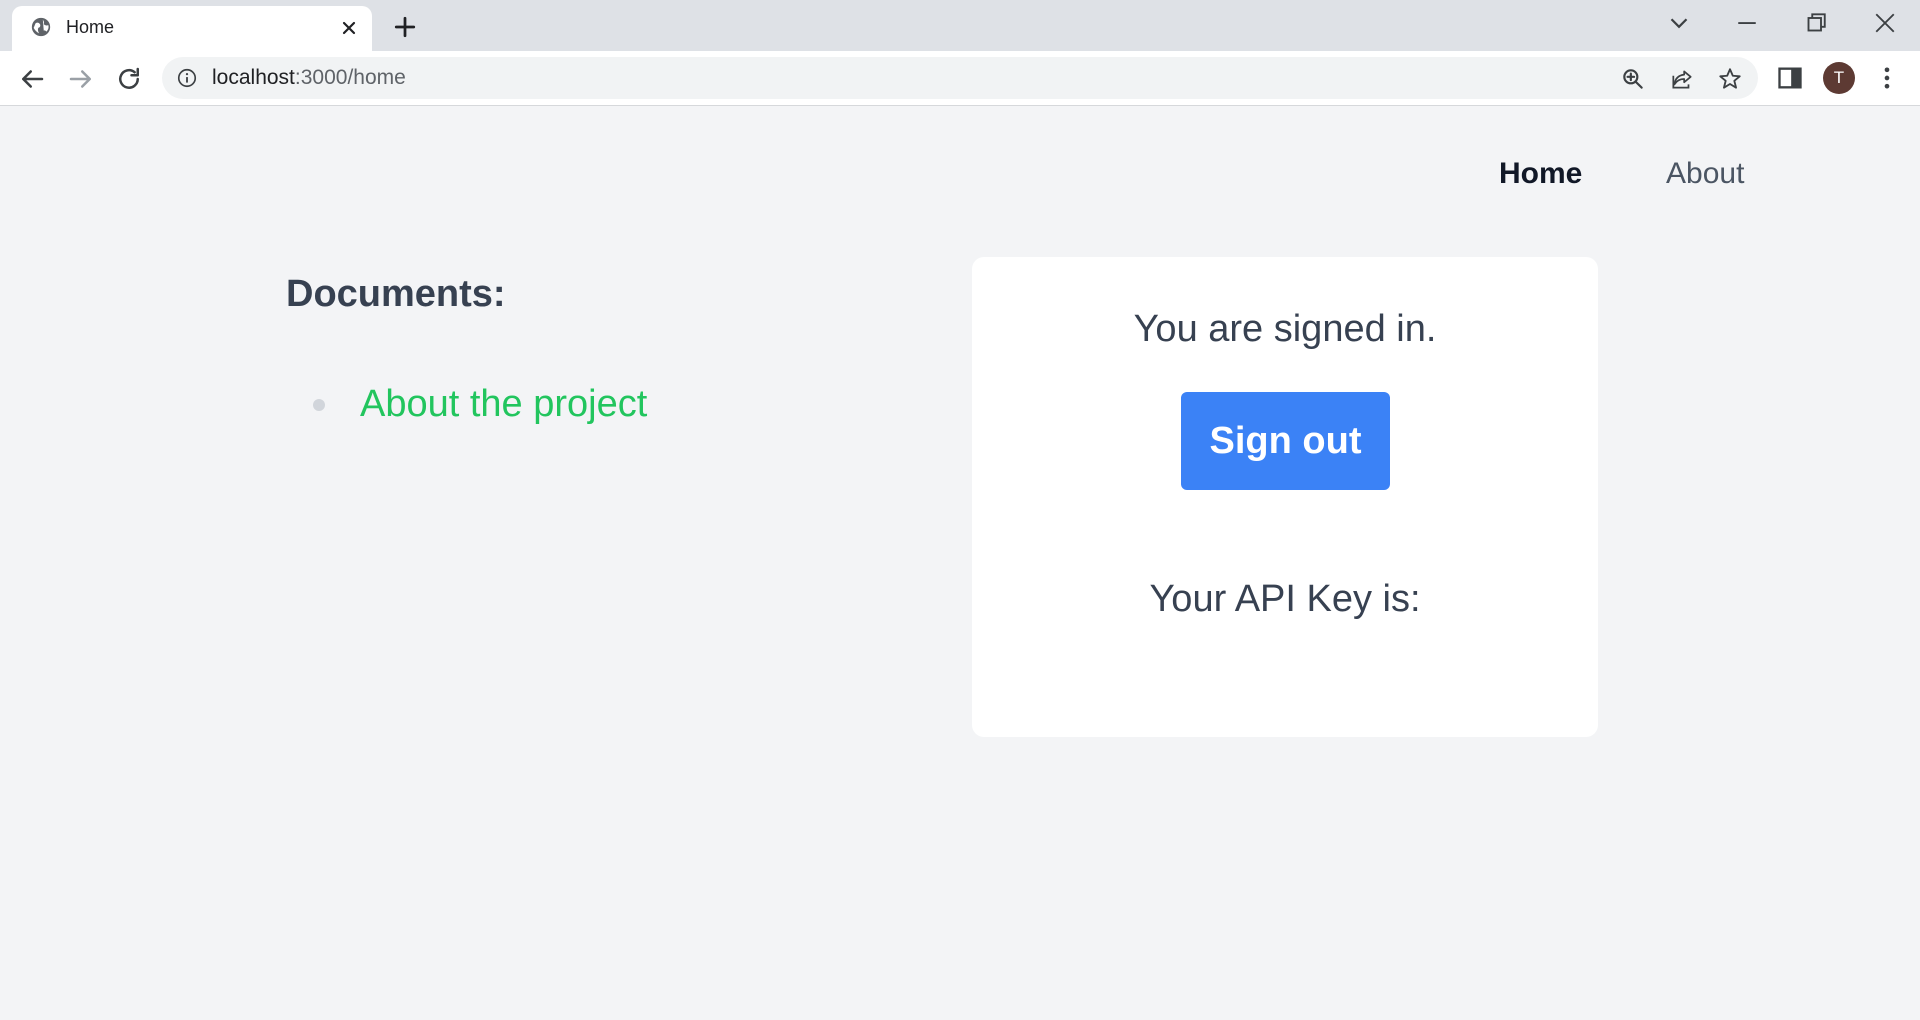  What do you see at coordinates (350, 77) in the screenshot?
I see `url-path: :3000/home` at bounding box center [350, 77].